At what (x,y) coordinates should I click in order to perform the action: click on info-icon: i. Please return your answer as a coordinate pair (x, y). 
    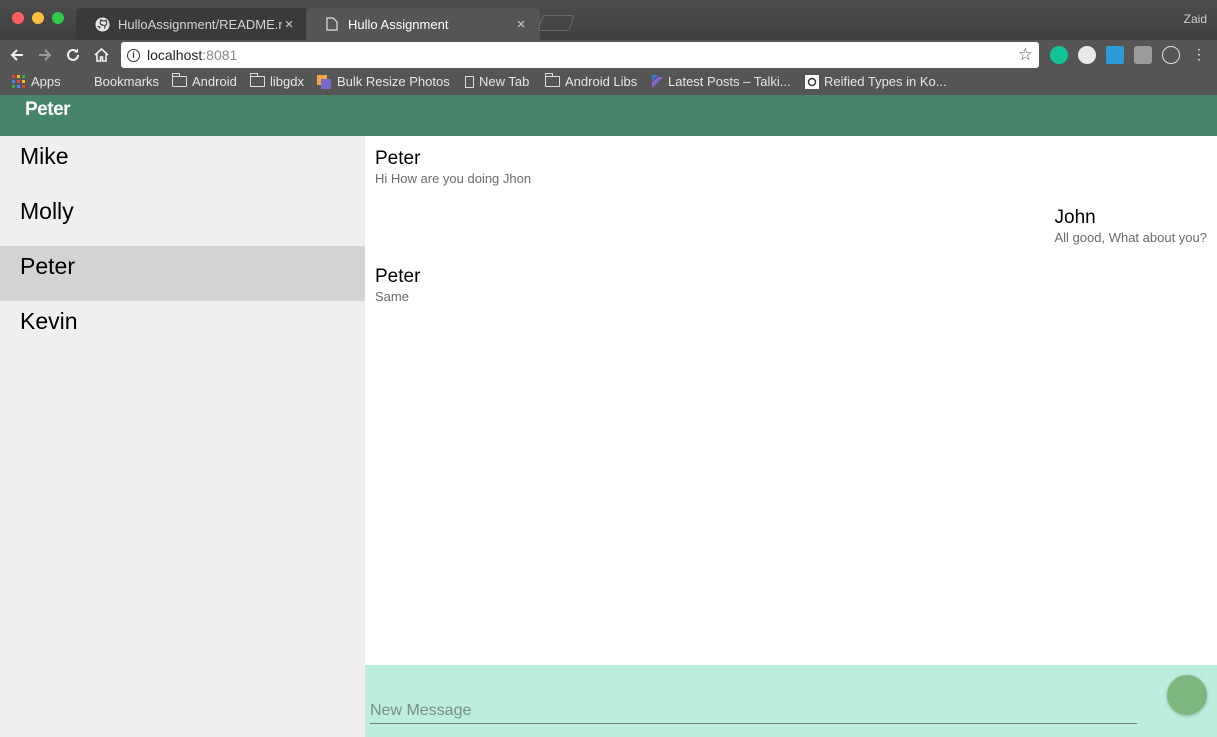
    Looking at the image, I should click on (133, 55).